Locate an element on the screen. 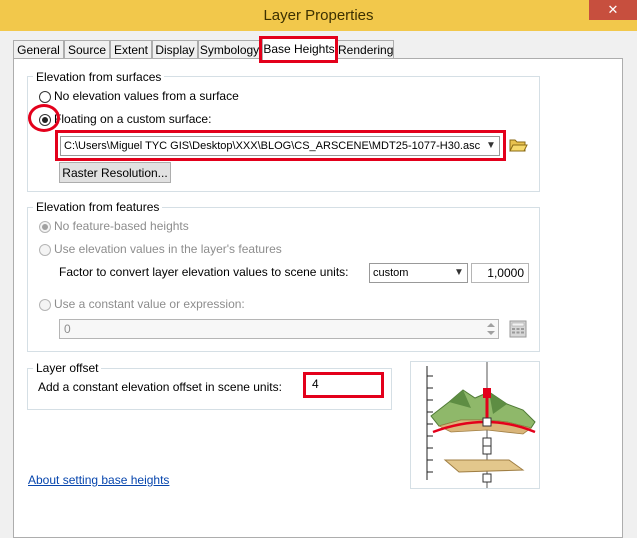  base-heights-illustration is located at coordinates (475, 425).